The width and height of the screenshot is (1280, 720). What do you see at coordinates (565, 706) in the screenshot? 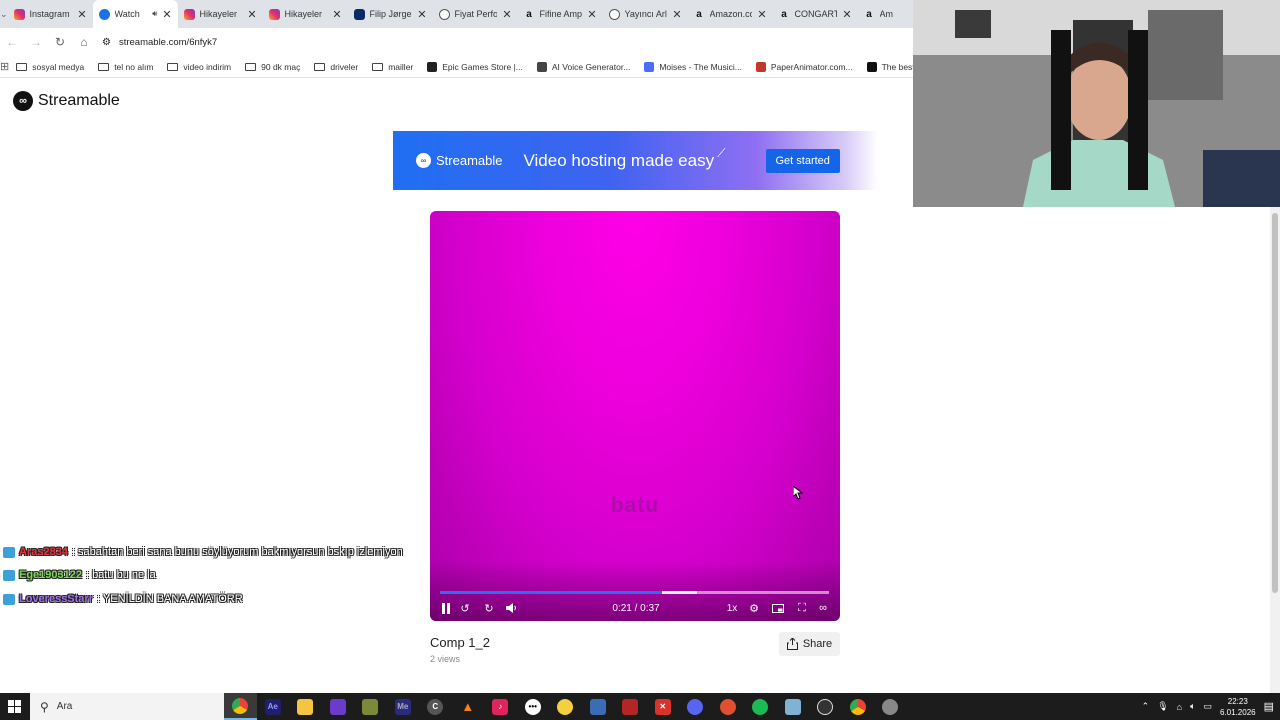
I see `maps-pin-icon` at bounding box center [565, 706].